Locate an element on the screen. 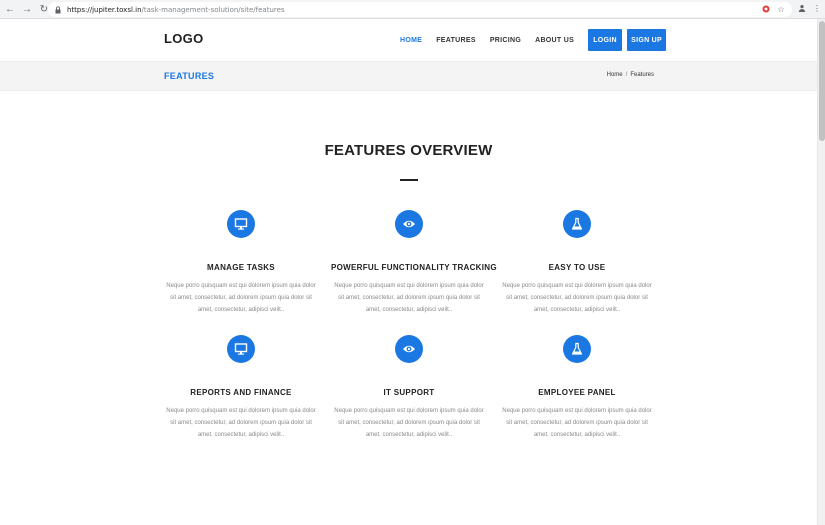 The image size is (825, 525). section-heading: FEATURES OVERVIEW is located at coordinates (408, 150).